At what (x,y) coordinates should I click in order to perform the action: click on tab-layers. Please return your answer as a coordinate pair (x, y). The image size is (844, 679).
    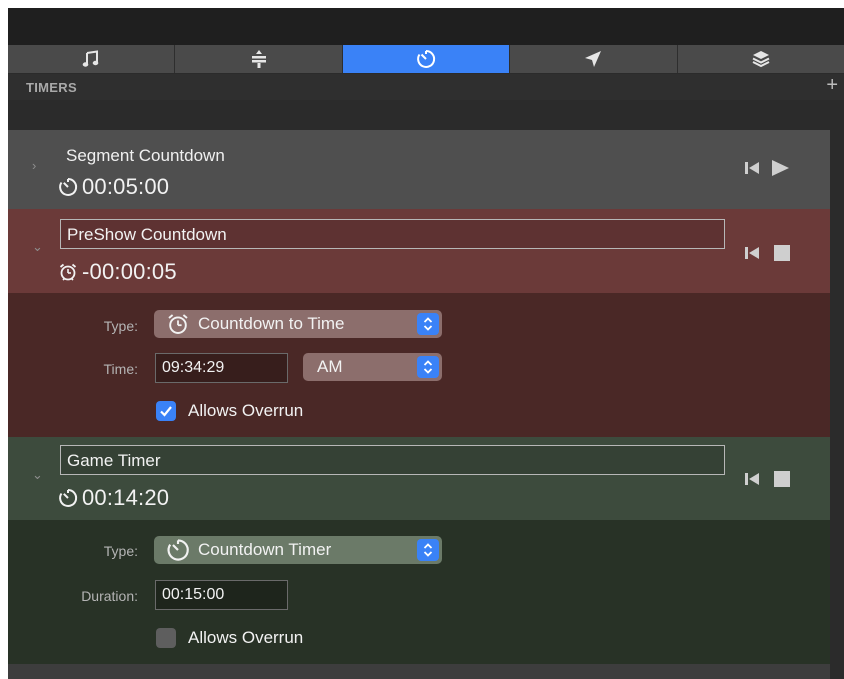
    Looking at the image, I should click on (760, 59).